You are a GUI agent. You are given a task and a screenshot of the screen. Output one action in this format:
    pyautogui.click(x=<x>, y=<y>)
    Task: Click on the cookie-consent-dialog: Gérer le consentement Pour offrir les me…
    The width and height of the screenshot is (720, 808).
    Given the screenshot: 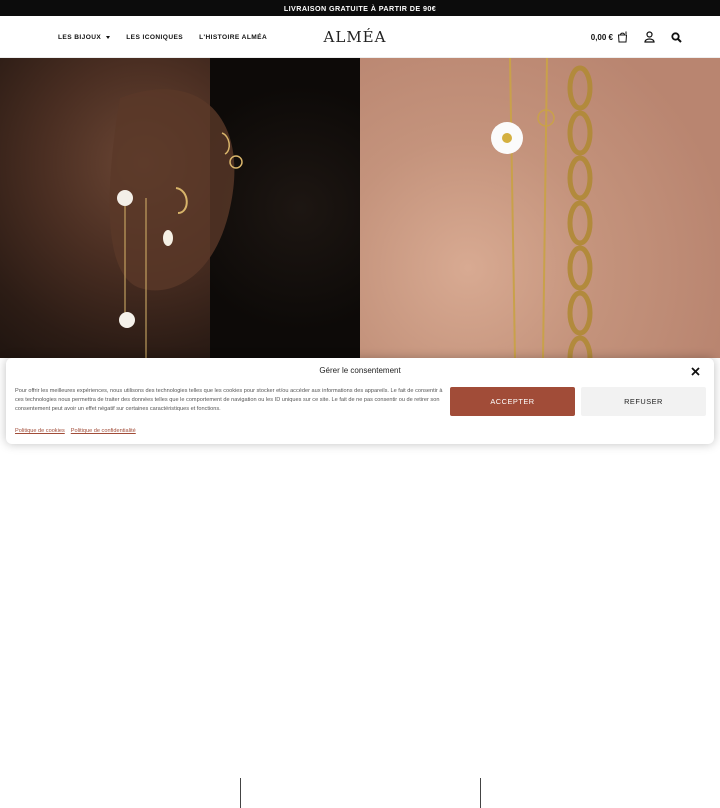 What is the action you would take?
    pyautogui.click(x=360, y=401)
    